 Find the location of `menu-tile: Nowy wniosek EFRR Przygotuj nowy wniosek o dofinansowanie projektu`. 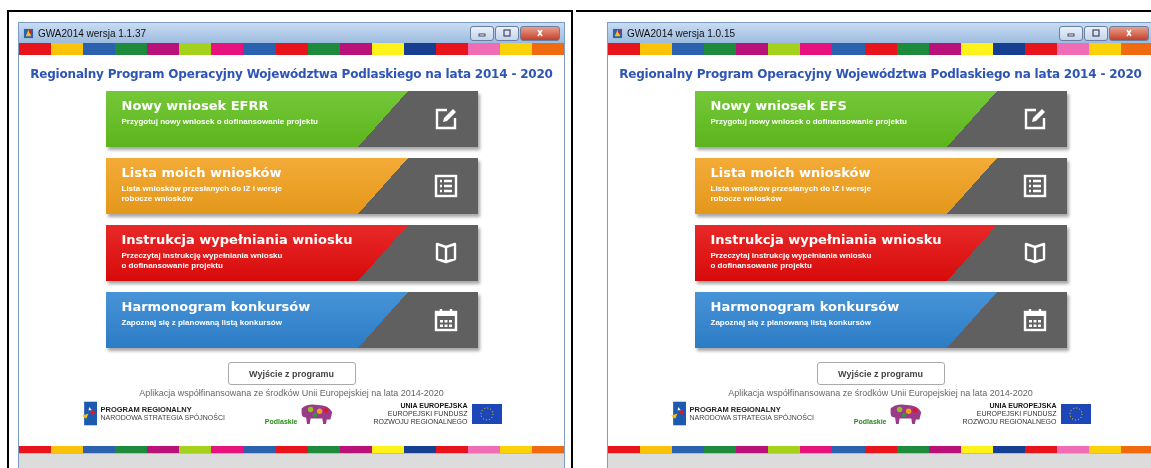

menu-tile: Nowy wniosek EFRR Przygotuj nowy wniosek o dofinansowanie projektu is located at coordinates (291, 119).